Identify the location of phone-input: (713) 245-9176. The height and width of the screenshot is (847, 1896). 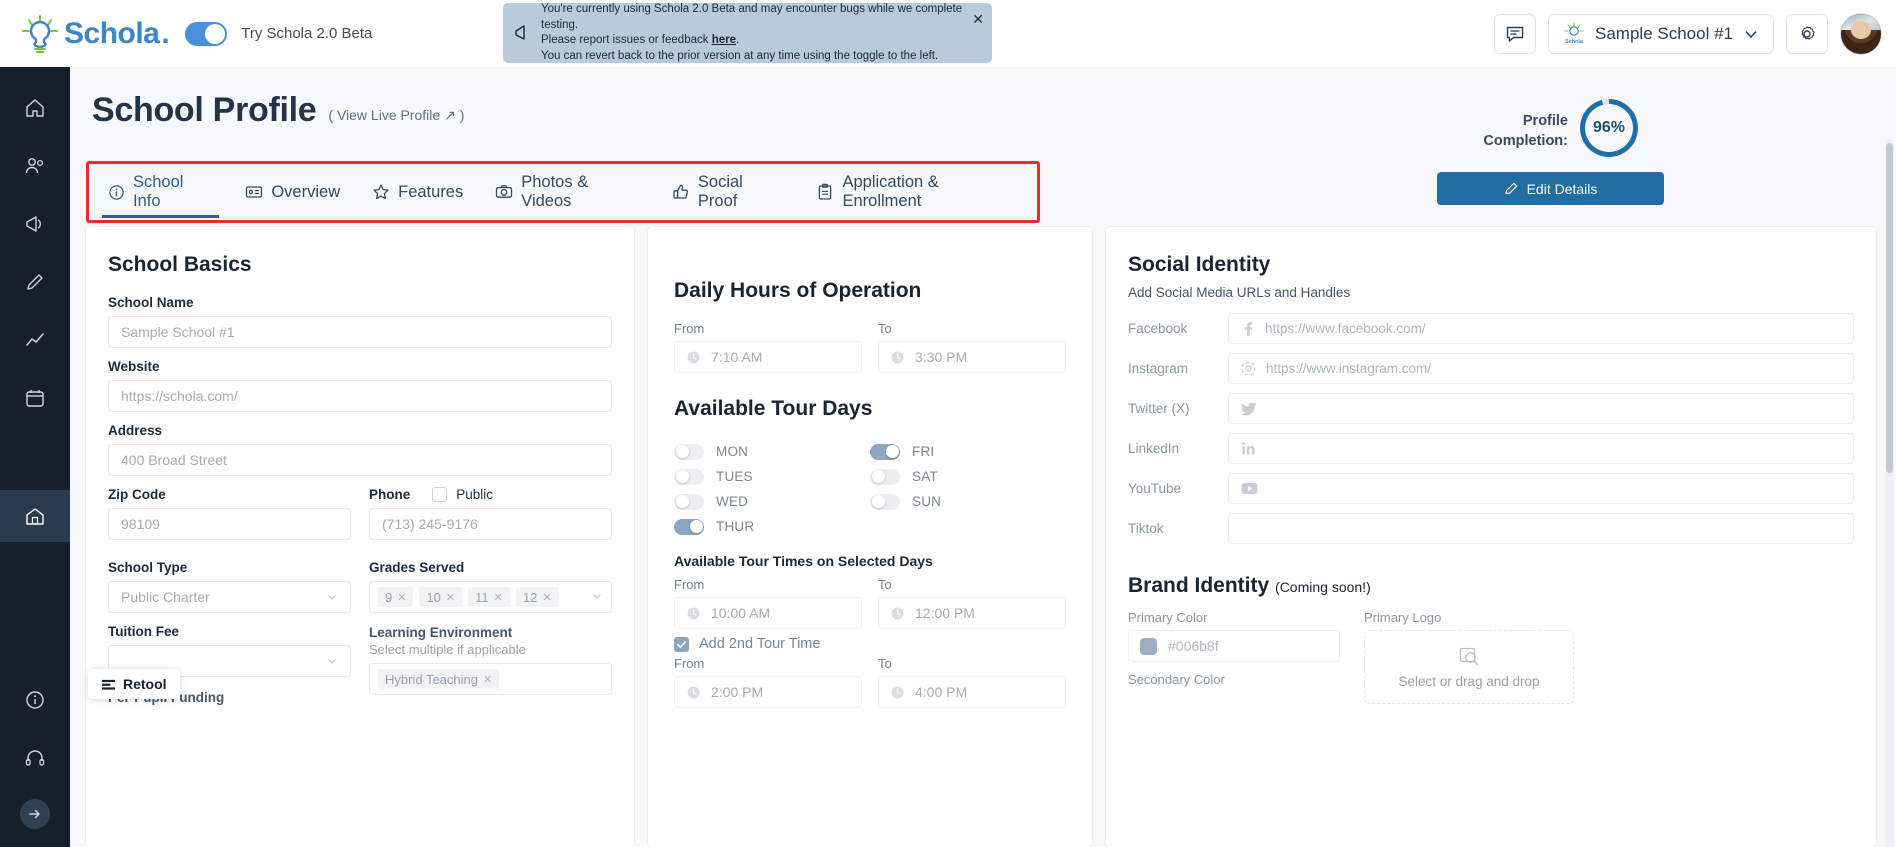
(490, 524).